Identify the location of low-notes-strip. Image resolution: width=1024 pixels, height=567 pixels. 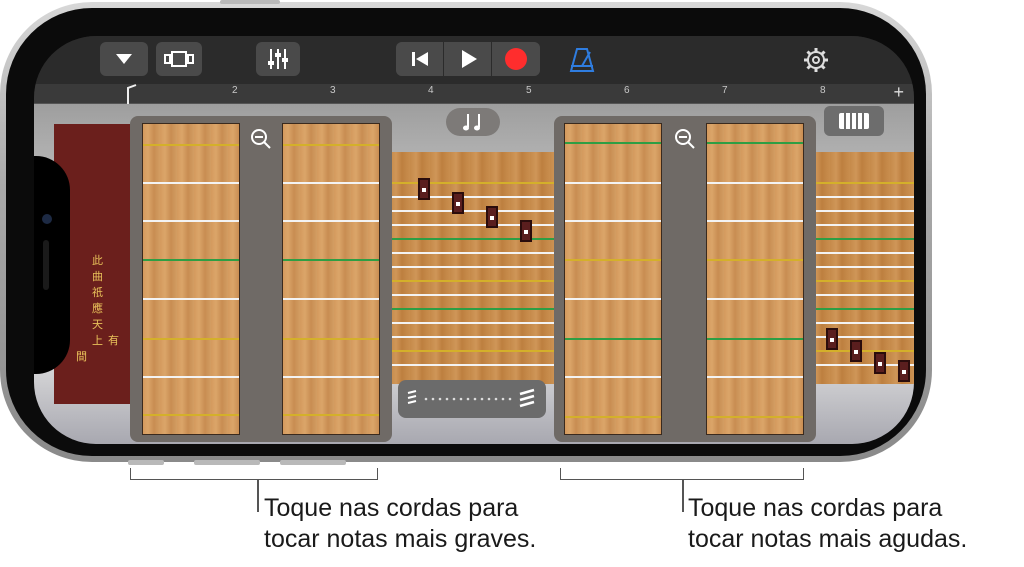
(261, 279).